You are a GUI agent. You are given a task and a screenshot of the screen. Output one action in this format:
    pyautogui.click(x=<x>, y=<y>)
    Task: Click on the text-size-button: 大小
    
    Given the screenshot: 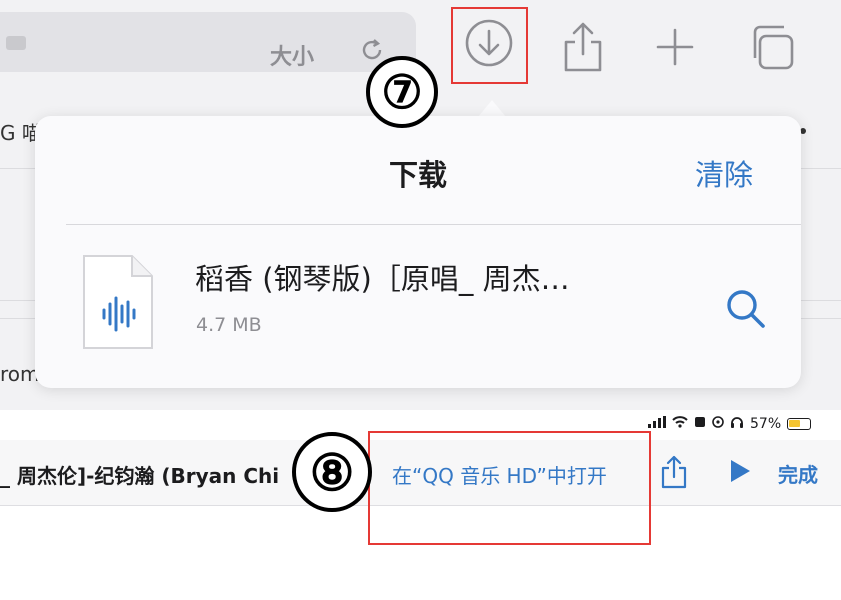 What is the action you would take?
    pyautogui.click(x=292, y=55)
    